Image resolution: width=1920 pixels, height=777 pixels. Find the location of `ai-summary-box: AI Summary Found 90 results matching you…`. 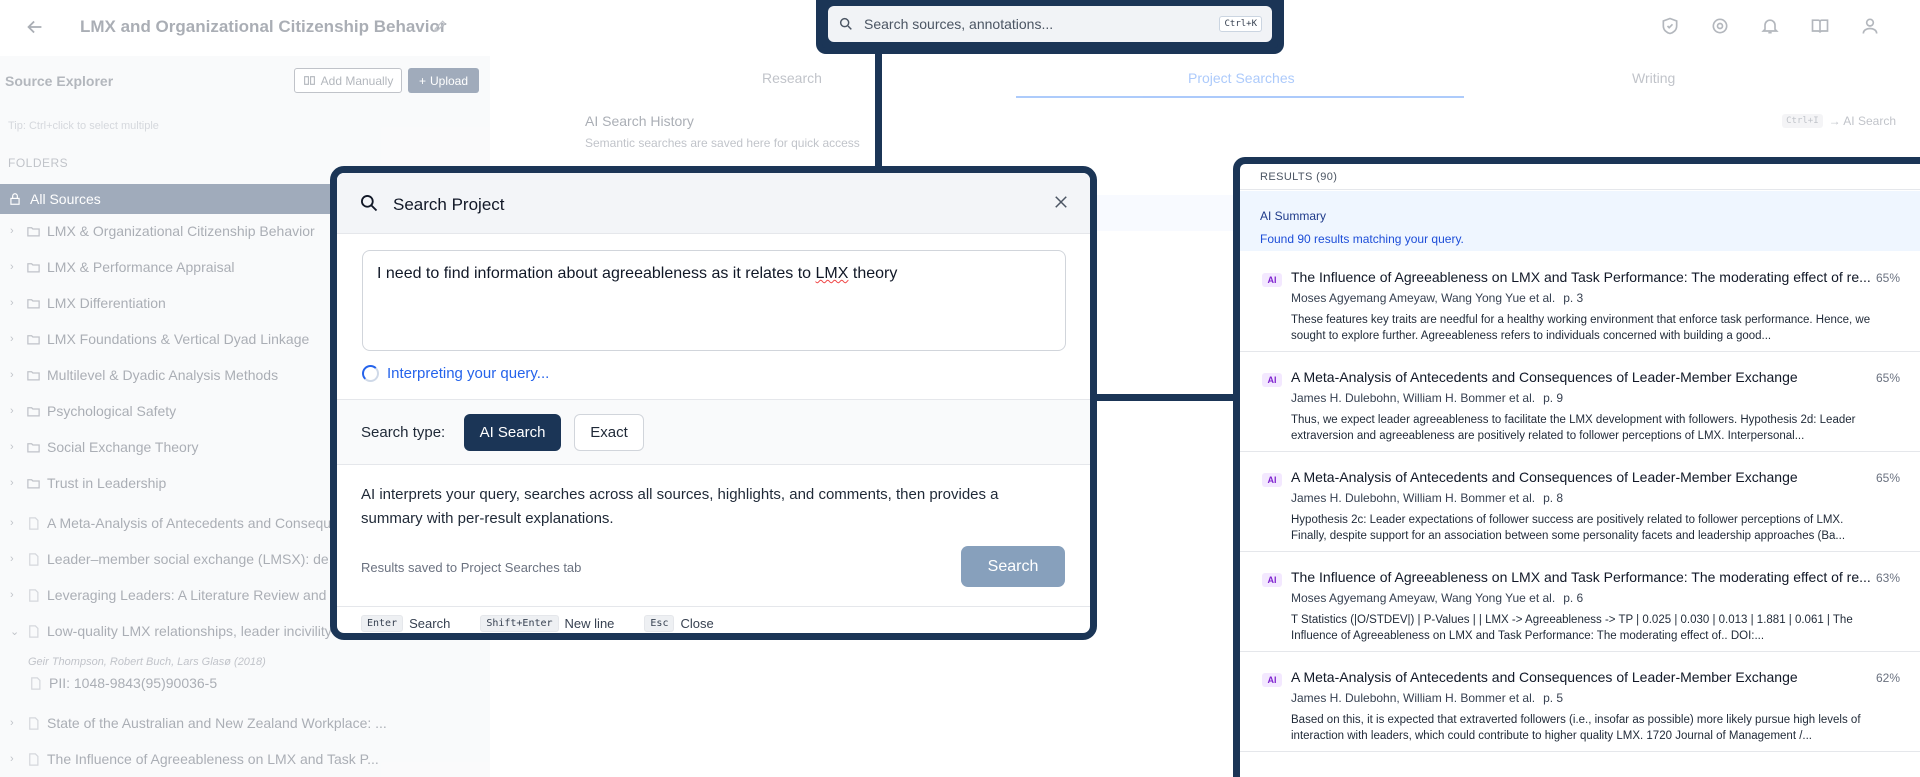

ai-summary-box: AI Summary Found 90 results matching you… is located at coordinates (1580, 221).